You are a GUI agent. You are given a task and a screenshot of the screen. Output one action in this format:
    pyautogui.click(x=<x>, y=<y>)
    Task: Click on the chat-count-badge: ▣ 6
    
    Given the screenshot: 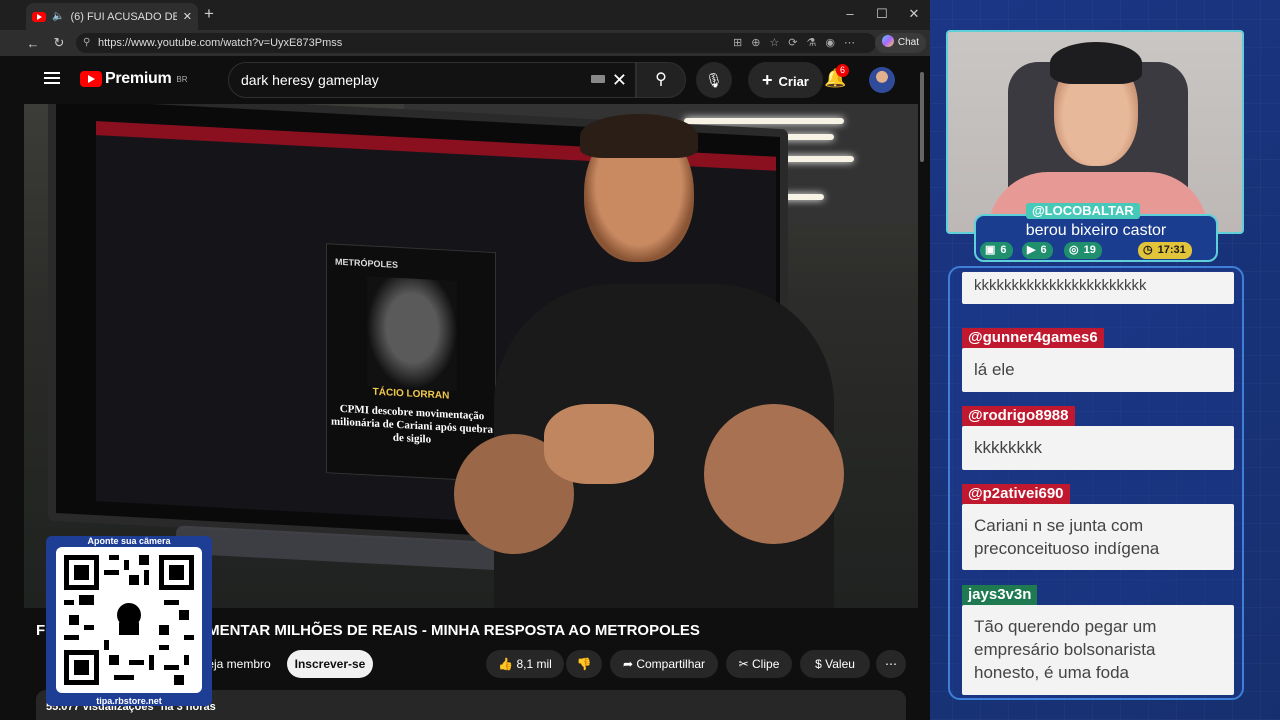 What is the action you would take?
    pyautogui.click(x=996, y=250)
    